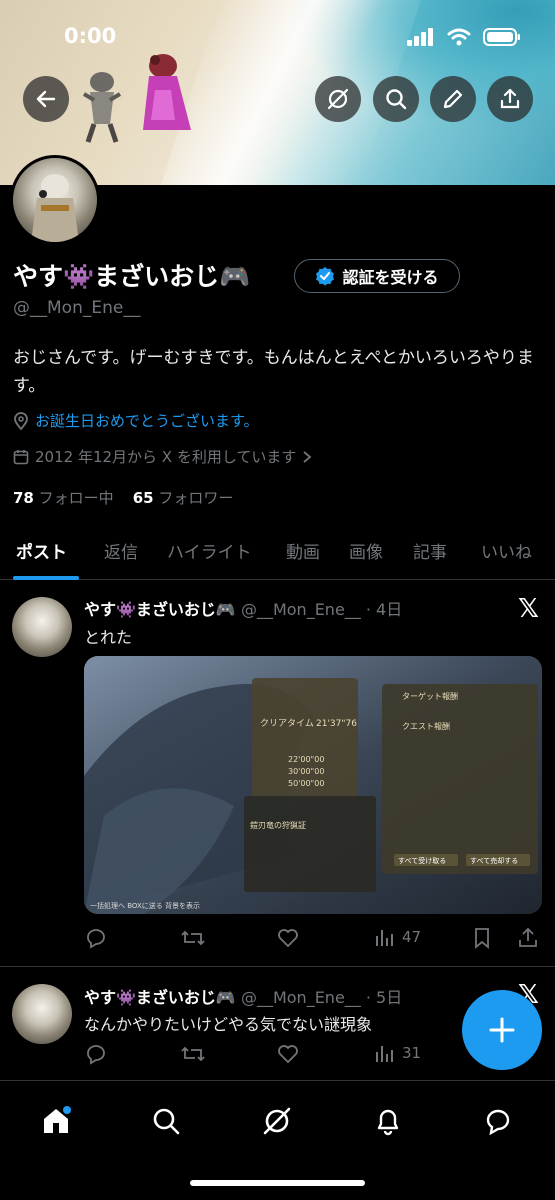 Image resolution: width=555 pixels, height=1200 pixels. I want to click on search-button, so click(396, 99).